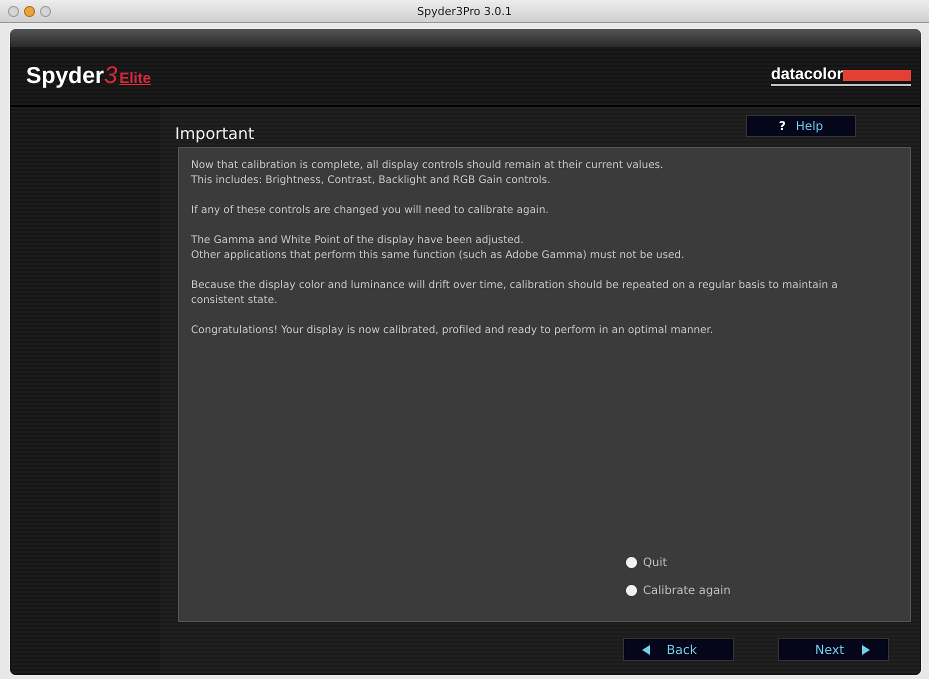  Describe the element at coordinates (678, 649) in the screenshot. I see `back-button: Back` at that location.